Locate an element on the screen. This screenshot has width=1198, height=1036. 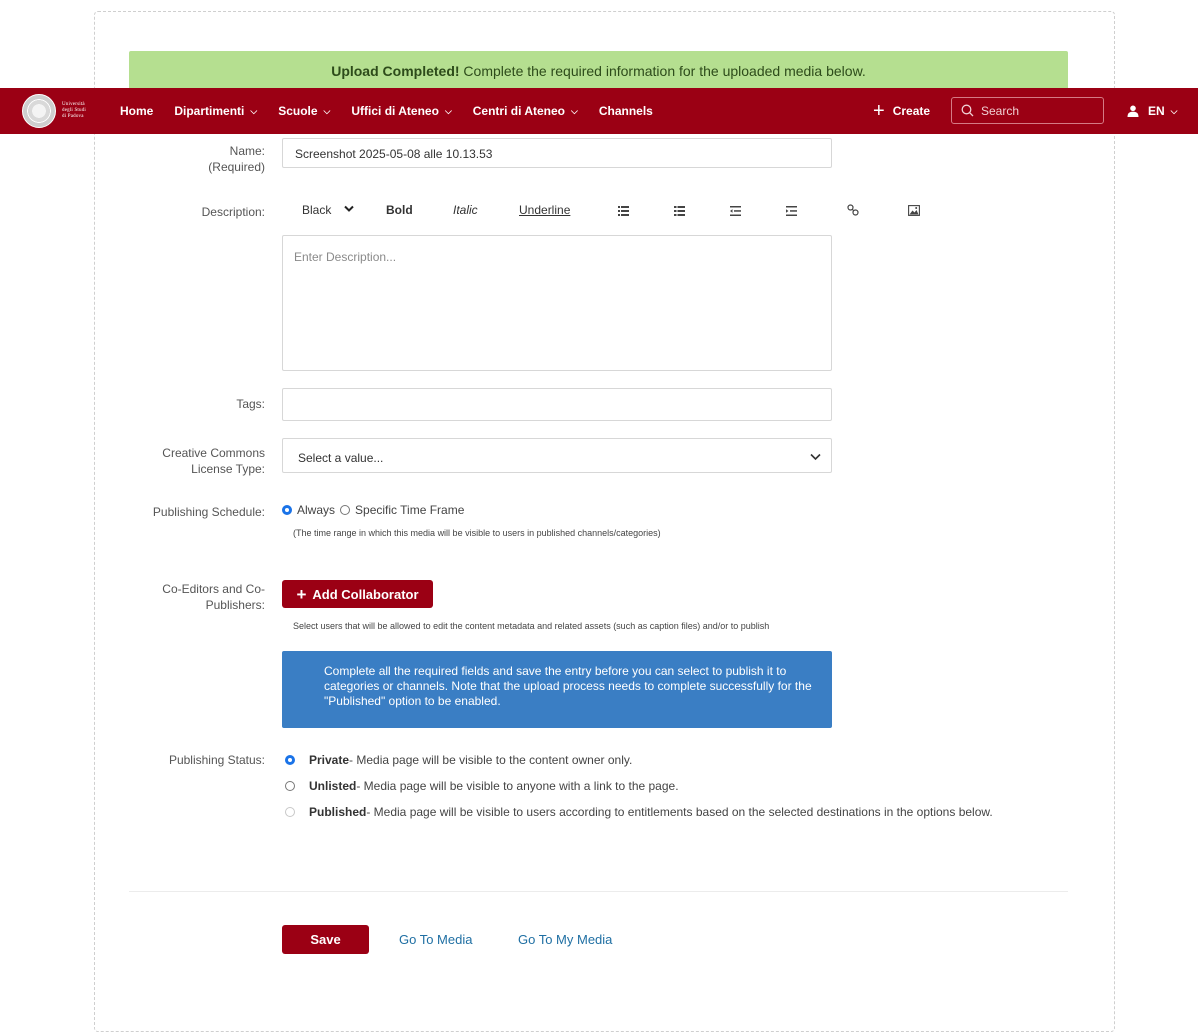
nav-item-label: Scuole is located at coordinates (298, 111).